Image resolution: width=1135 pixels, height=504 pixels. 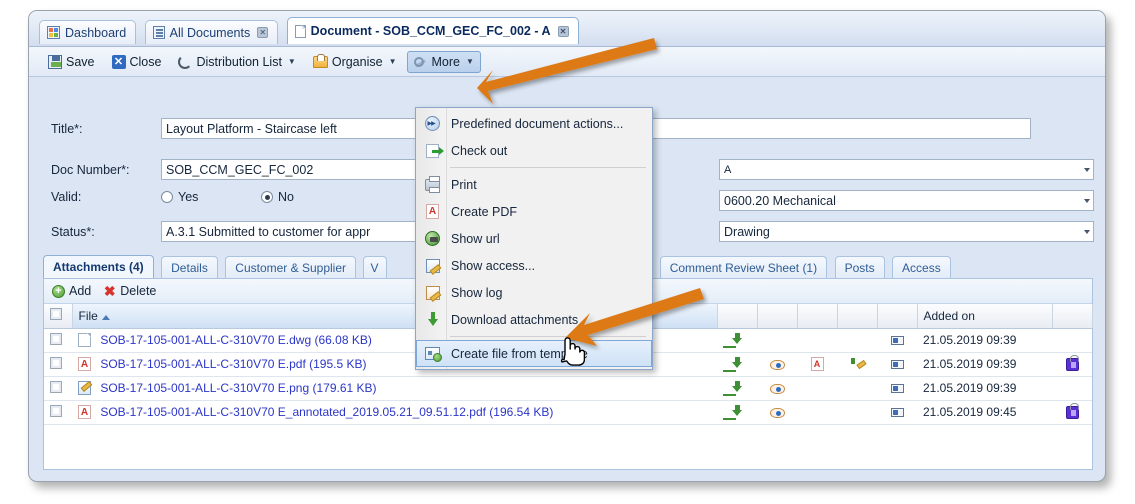 I want to click on check-out-icon, so click(x=434, y=150).